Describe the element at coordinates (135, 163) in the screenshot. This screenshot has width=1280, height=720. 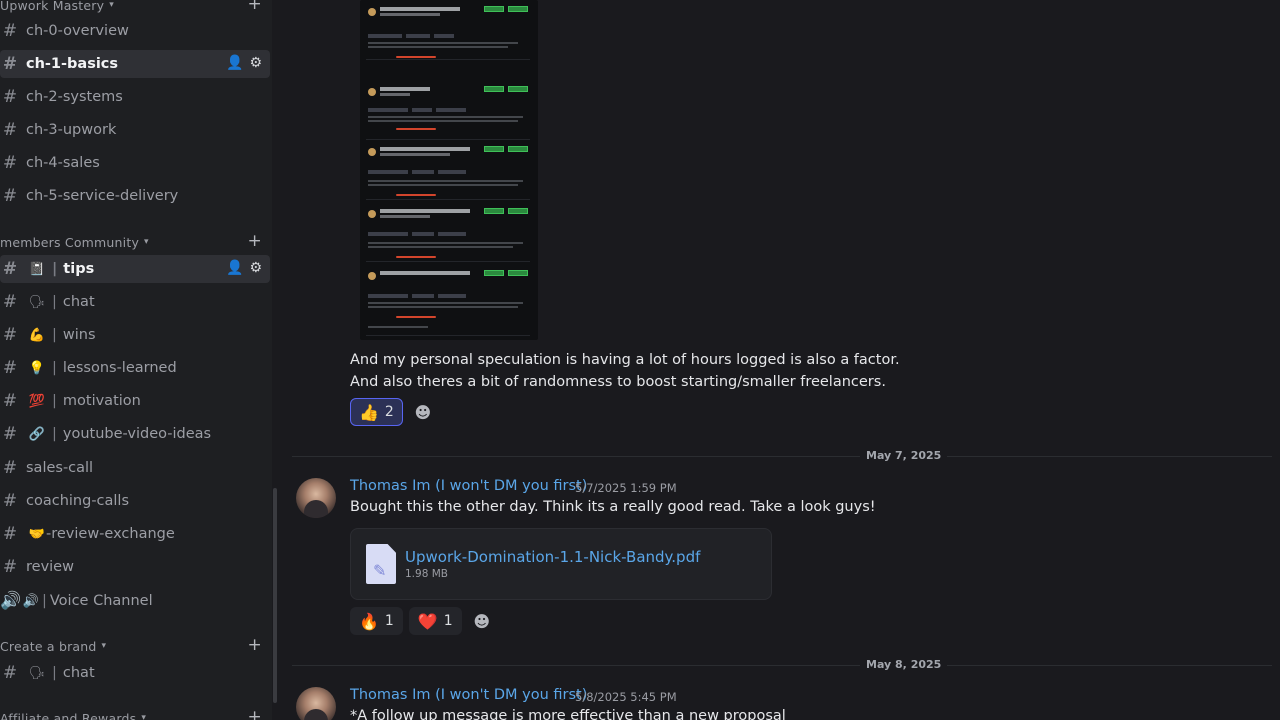
I see `channel-ch-4-sales: # ch-4-sales` at that location.